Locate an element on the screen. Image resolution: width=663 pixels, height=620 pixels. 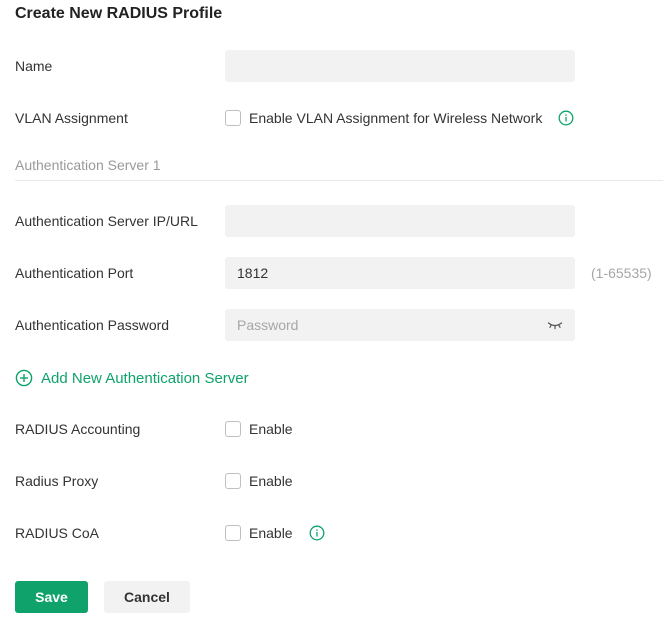
auth-port-row: Authentication Port (1-65535) is located at coordinates (331, 273).